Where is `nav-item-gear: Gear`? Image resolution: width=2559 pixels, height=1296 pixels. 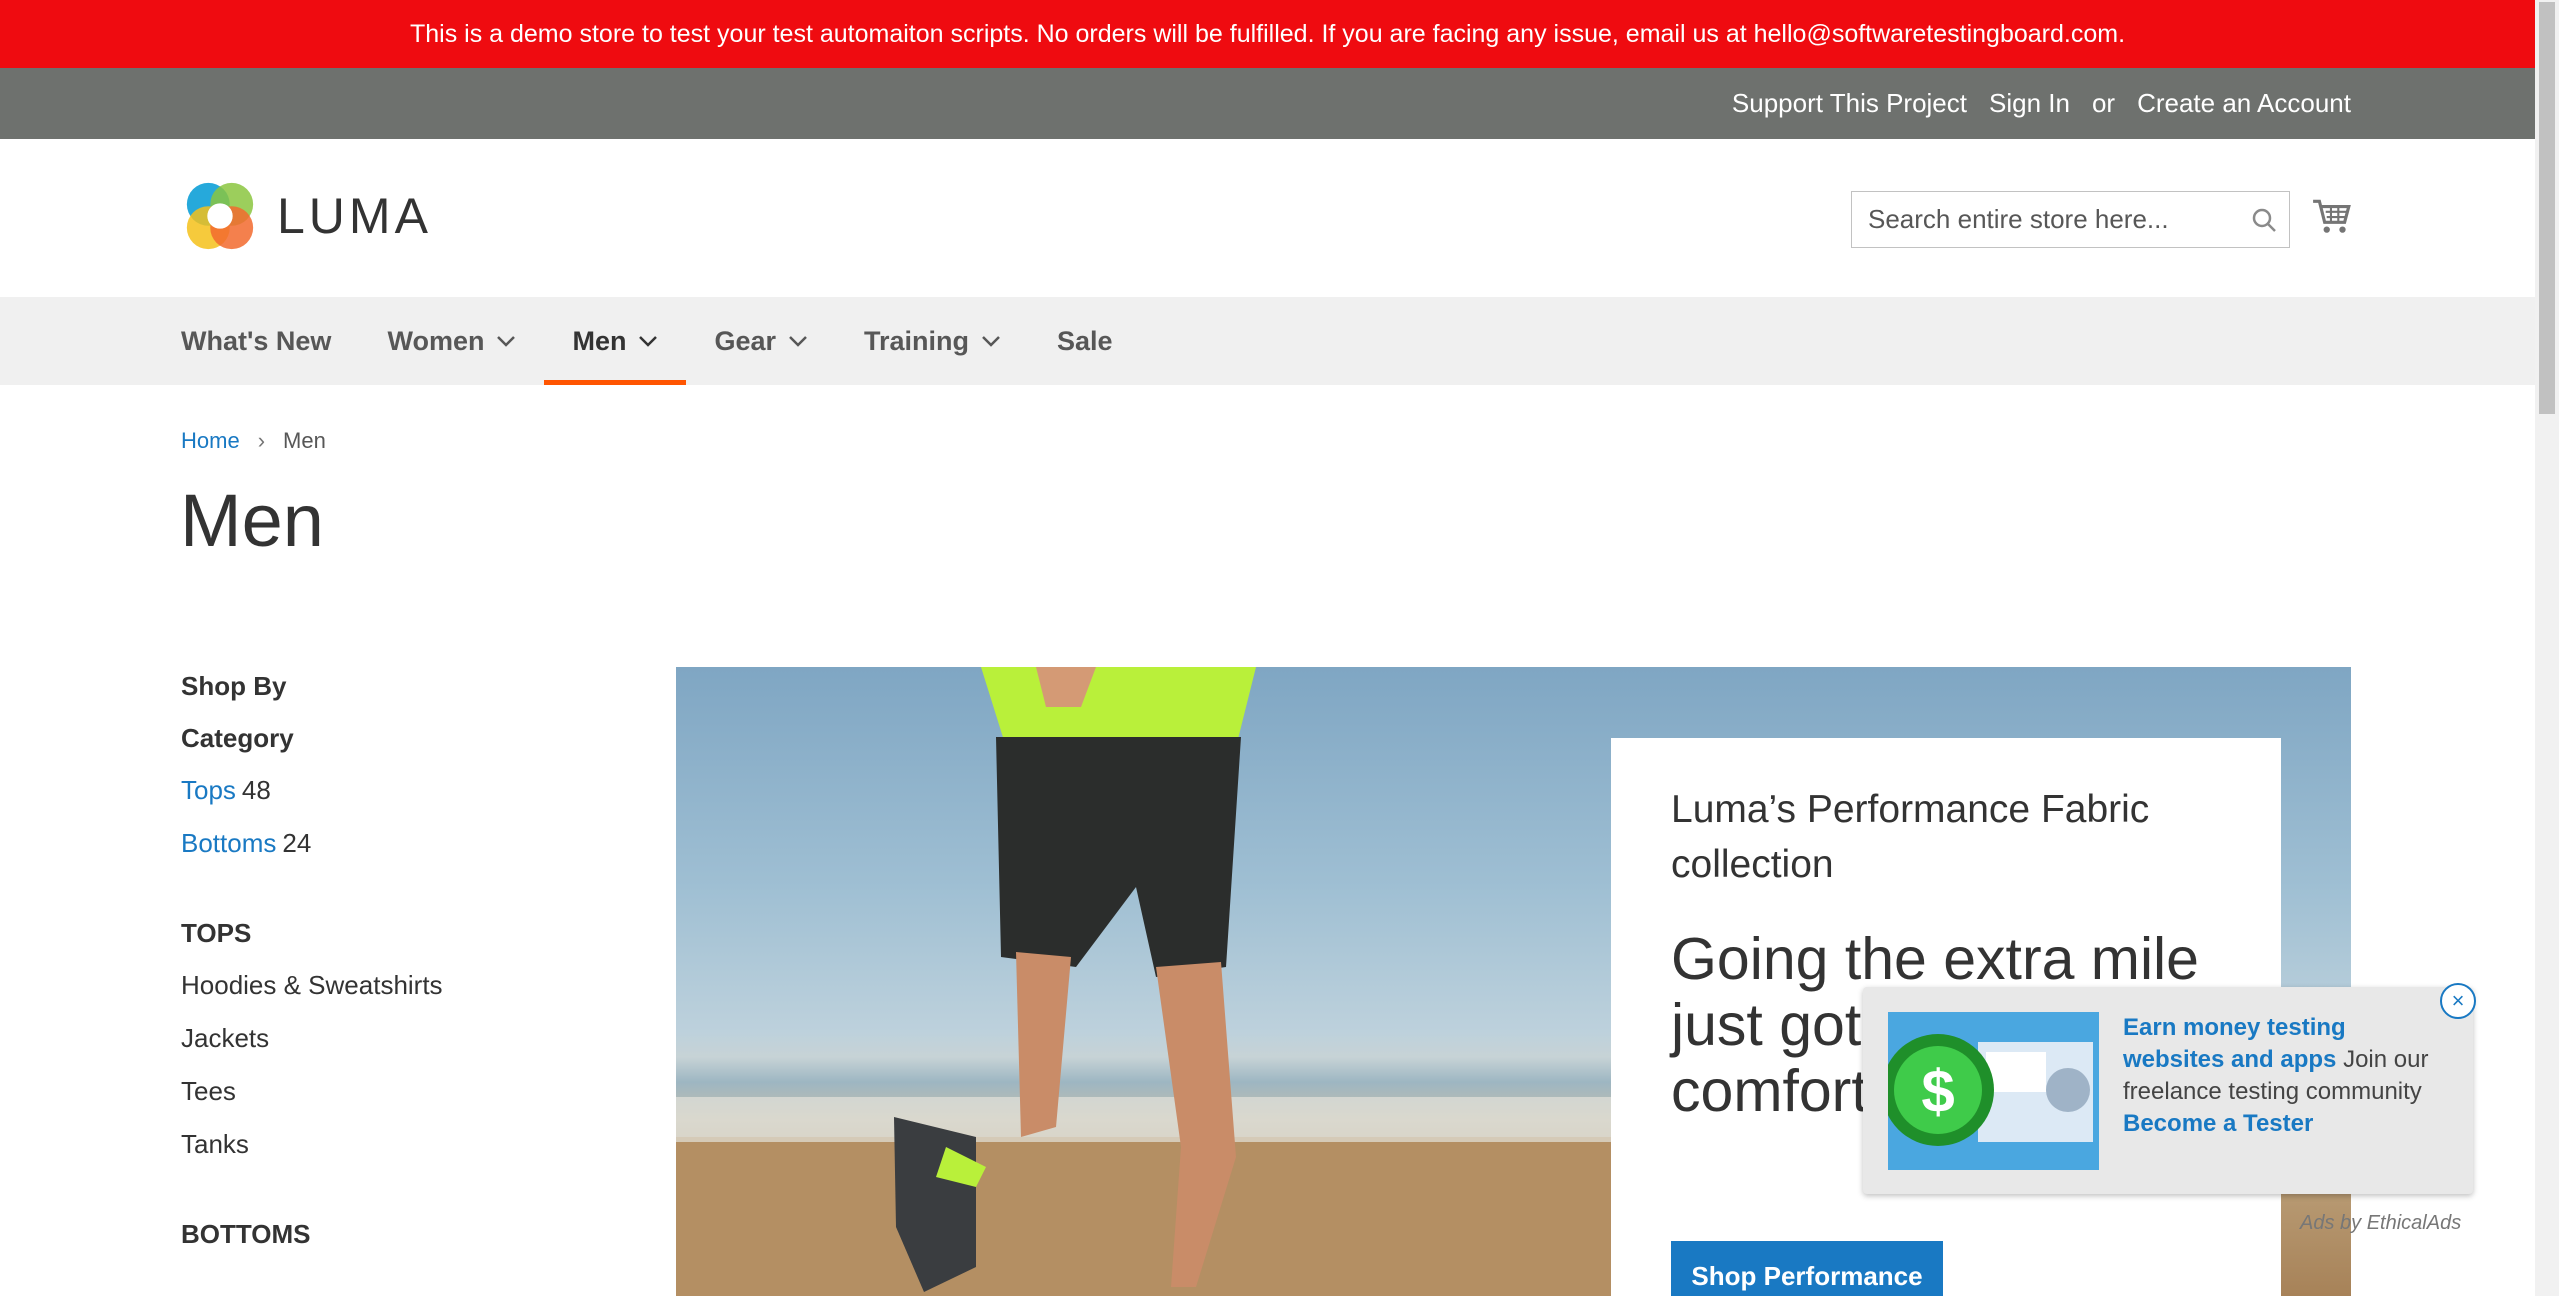 nav-item-gear: Gear is located at coordinates (761, 341).